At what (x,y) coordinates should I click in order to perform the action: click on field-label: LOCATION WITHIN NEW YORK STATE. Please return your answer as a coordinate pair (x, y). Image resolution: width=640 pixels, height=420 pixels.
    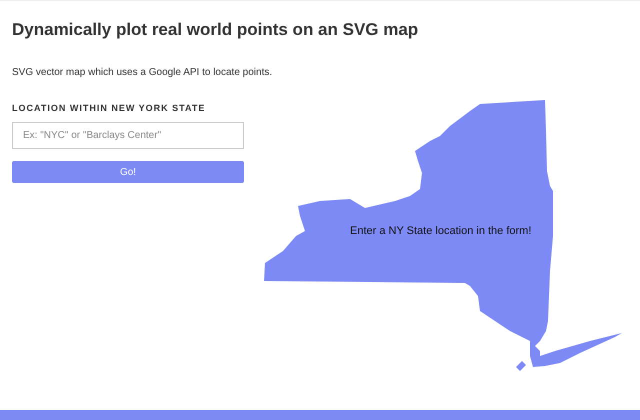
    Looking at the image, I should click on (109, 108).